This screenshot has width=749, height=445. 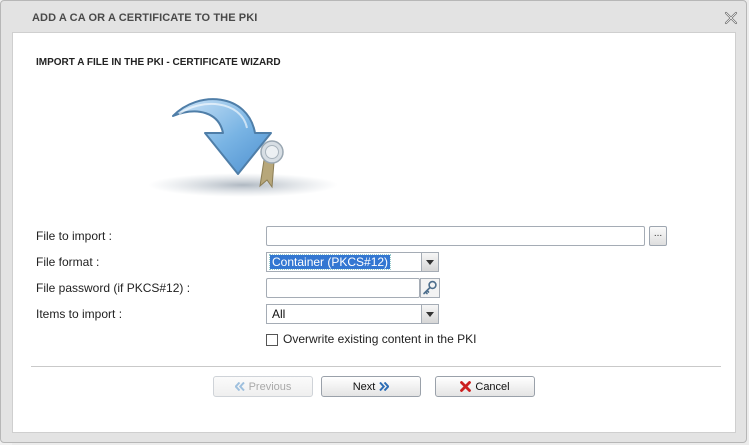 What do you see at coordinates (384, 386) in the screenshot?
I see `double-chevron-right-icon` at bounding box center [384, 386].